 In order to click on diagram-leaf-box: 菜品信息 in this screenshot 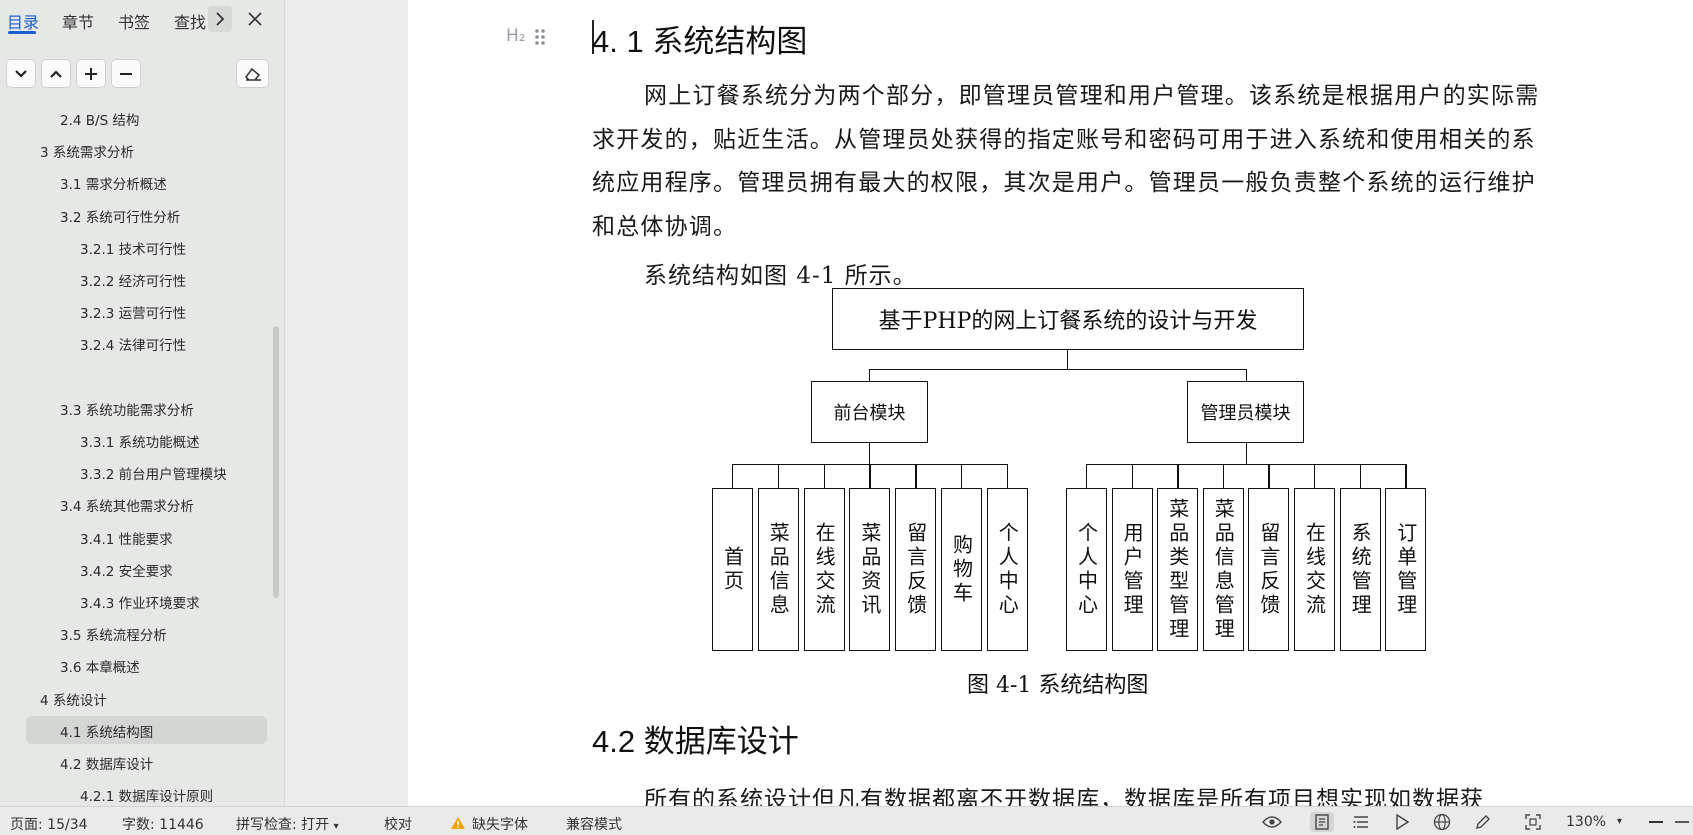, I will do `click(778, 569)`.